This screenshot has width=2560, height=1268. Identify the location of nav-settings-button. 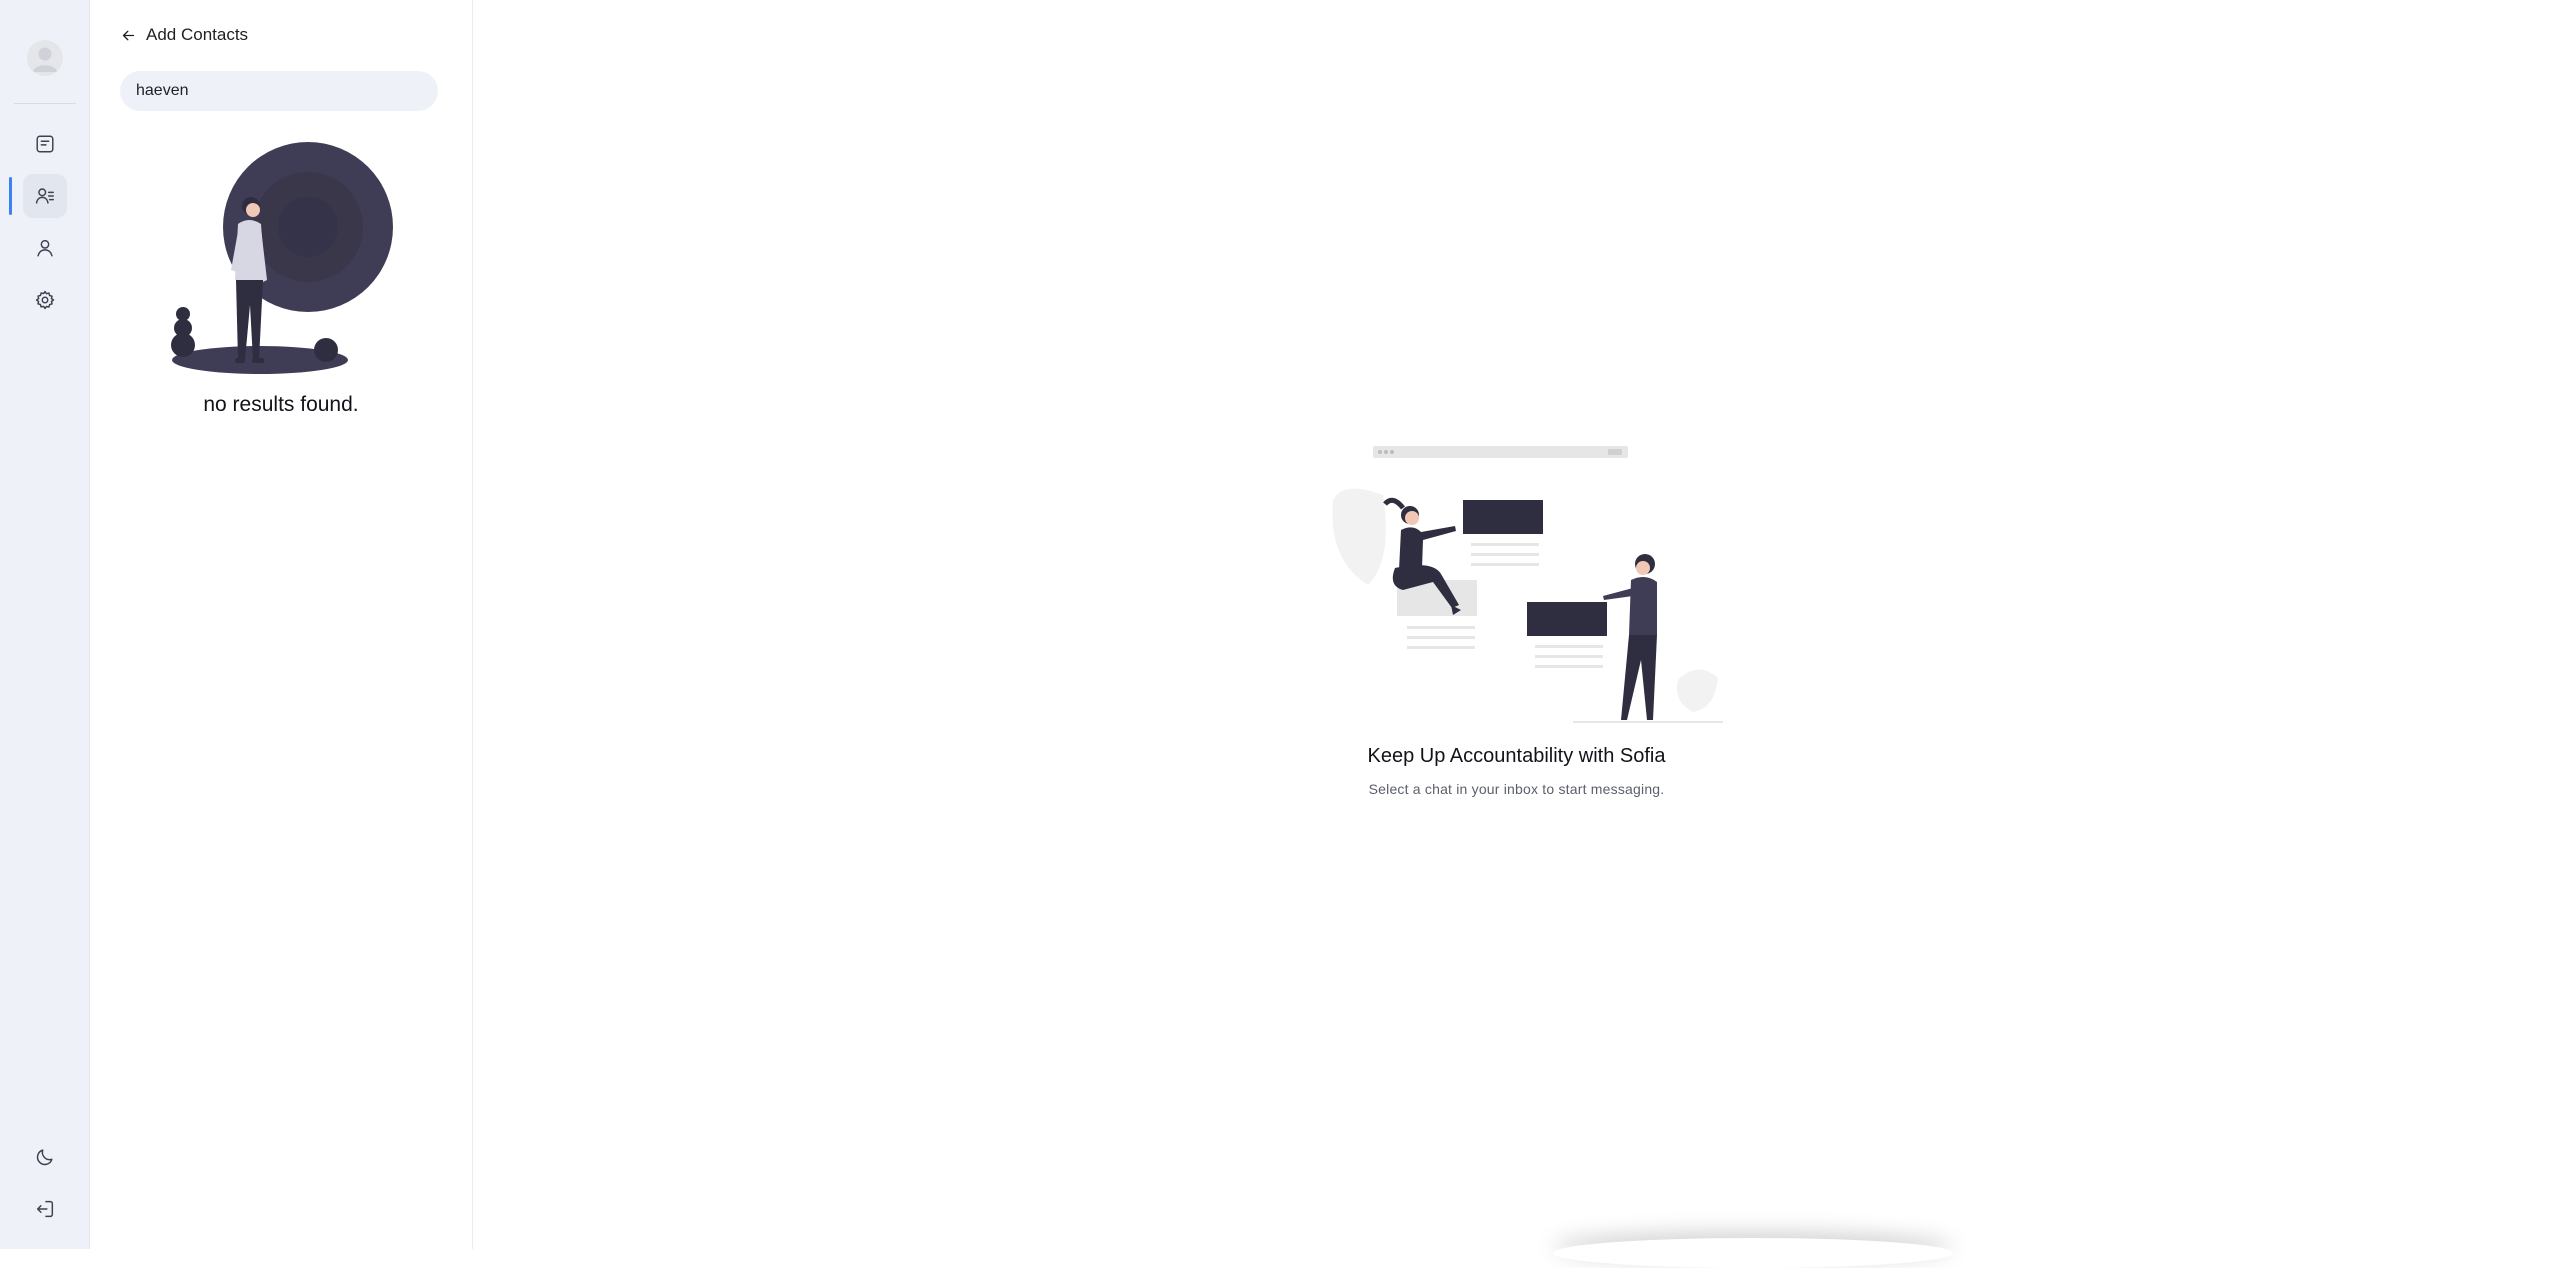
(45, 300).